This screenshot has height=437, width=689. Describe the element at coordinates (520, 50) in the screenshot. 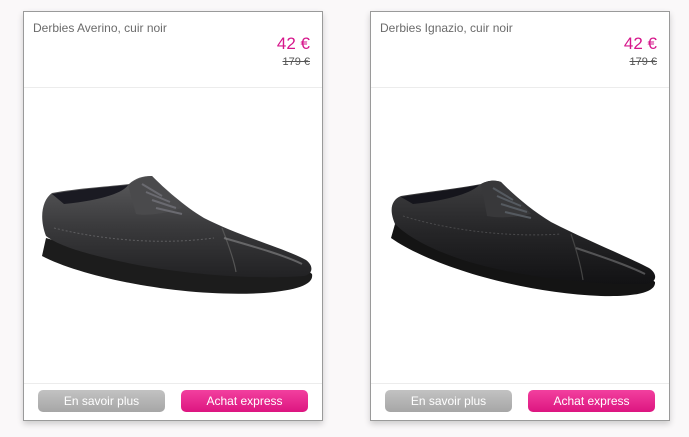

I see `product-card-header: Derbies Ignazio, cuir noir 42 € 179 €` at that location.